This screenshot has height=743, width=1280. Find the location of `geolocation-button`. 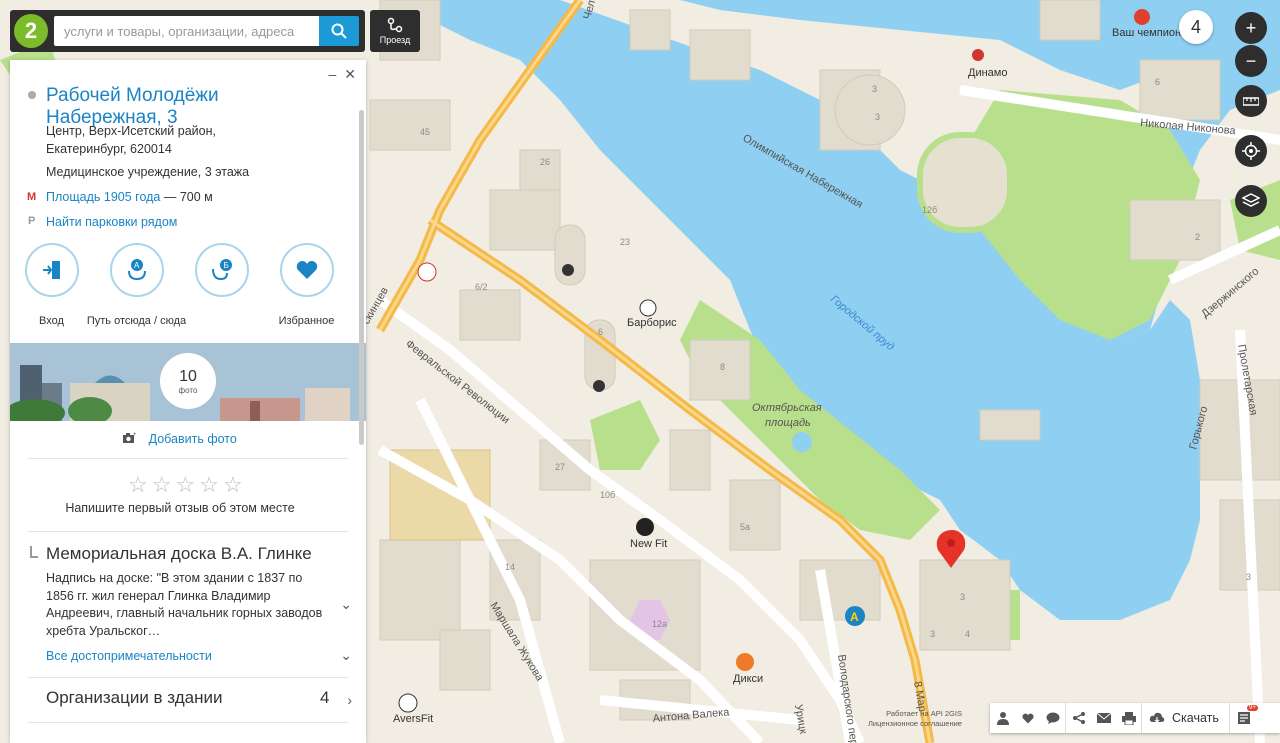

geolocation-button is located at coordinates (1251, 151).